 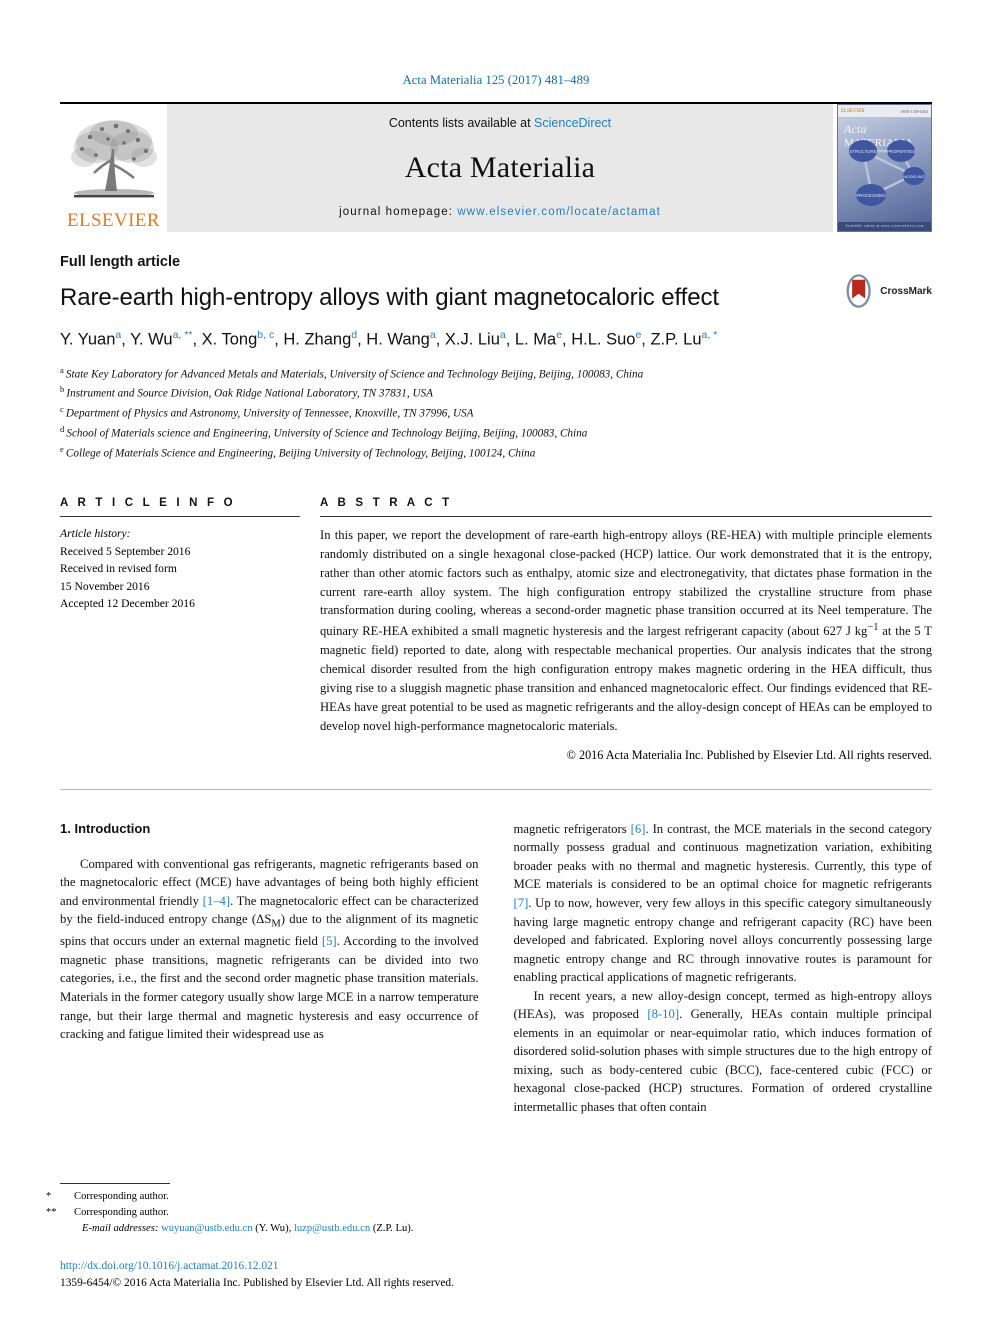 What do you see at coordinates (207, 1228) in the screenshot?
I see `email-link-1: wuyuan@ustb.edu.cn` at bounding box center [207, 1228].